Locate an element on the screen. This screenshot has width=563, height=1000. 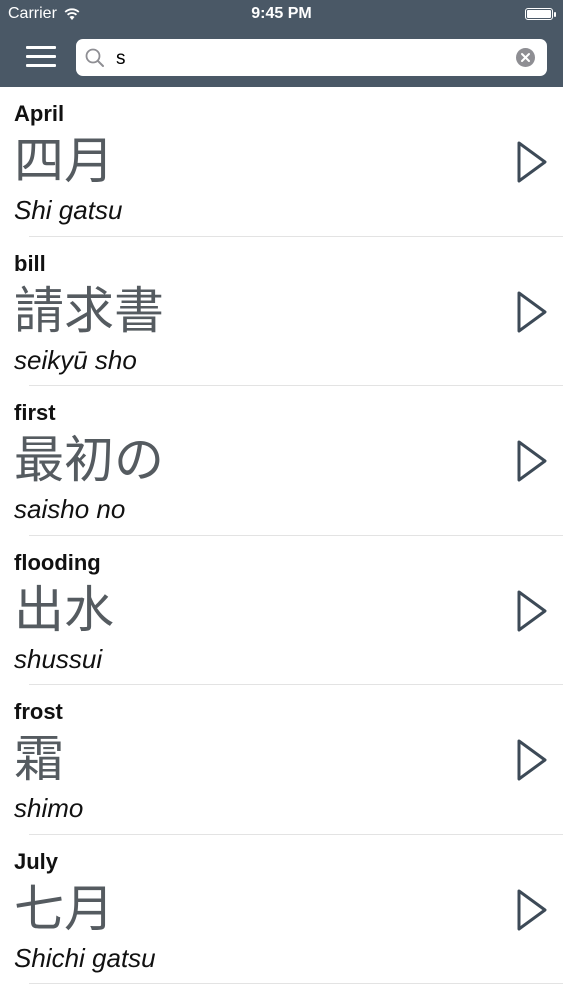
japanese-word: 霜 is located at coordinates (39, 759).